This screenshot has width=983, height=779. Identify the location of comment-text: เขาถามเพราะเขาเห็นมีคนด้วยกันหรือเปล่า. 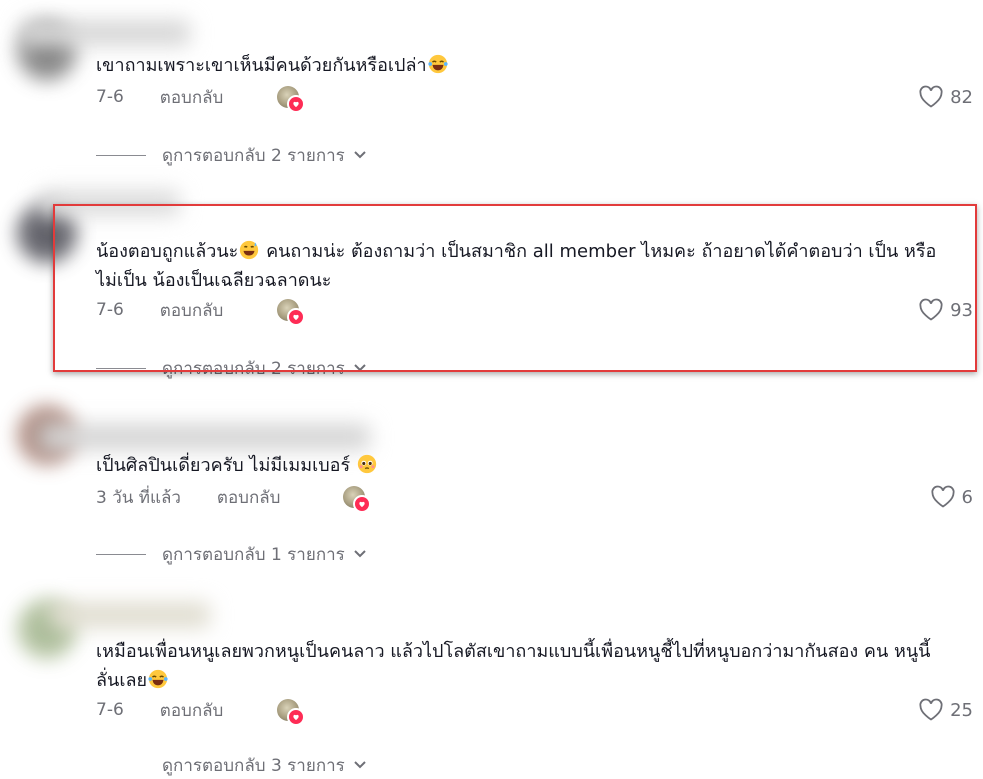
(521, 65).